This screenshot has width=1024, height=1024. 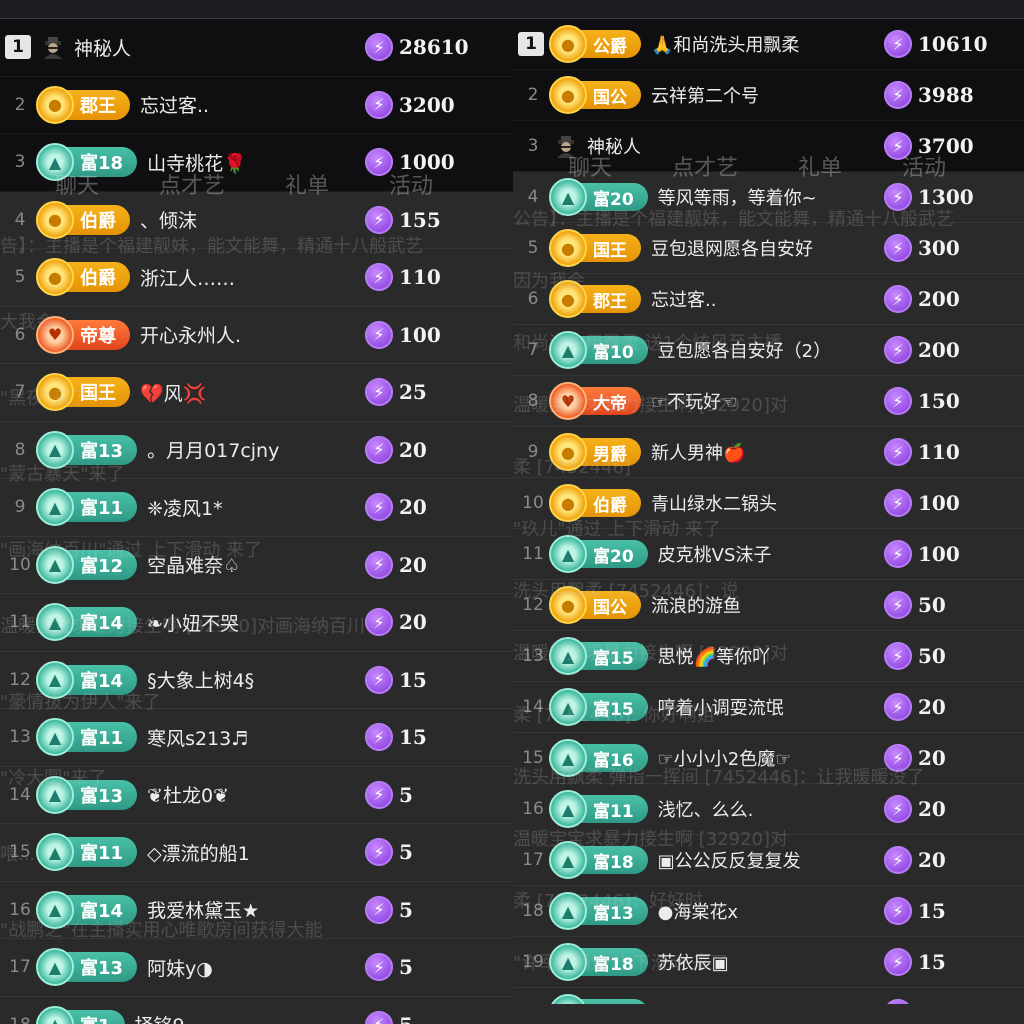 I want to click on level-badge: ▲ 富14, so click(x=87, y=622).